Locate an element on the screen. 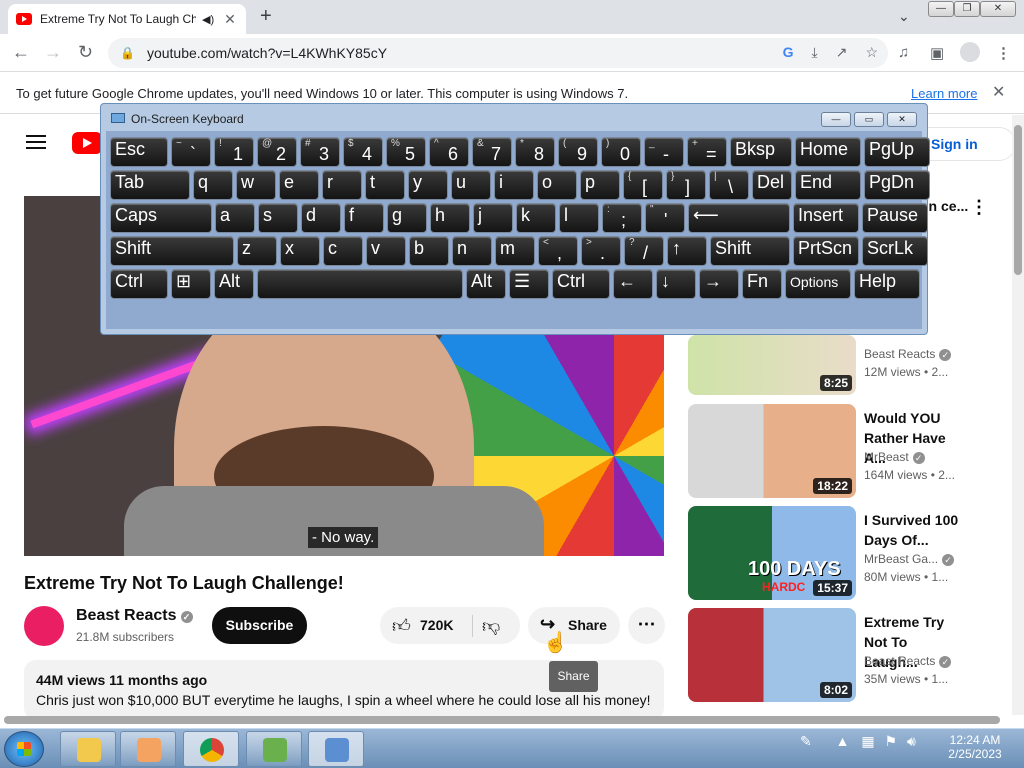 This screenshot has height=768, width=1024. osk-key: ScrLk is located at coordinates (895, 251).